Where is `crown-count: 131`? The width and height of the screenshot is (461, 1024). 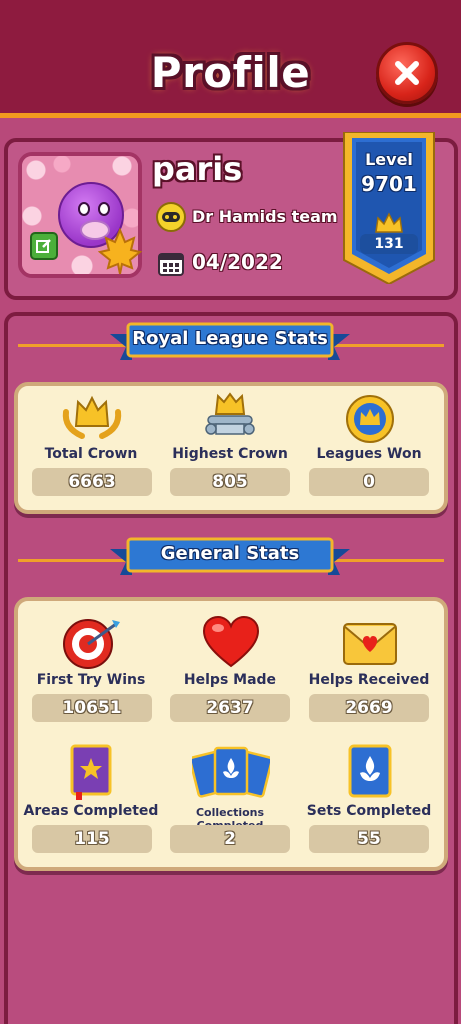
crown-count: 131 is located at coordinates (389, 244).